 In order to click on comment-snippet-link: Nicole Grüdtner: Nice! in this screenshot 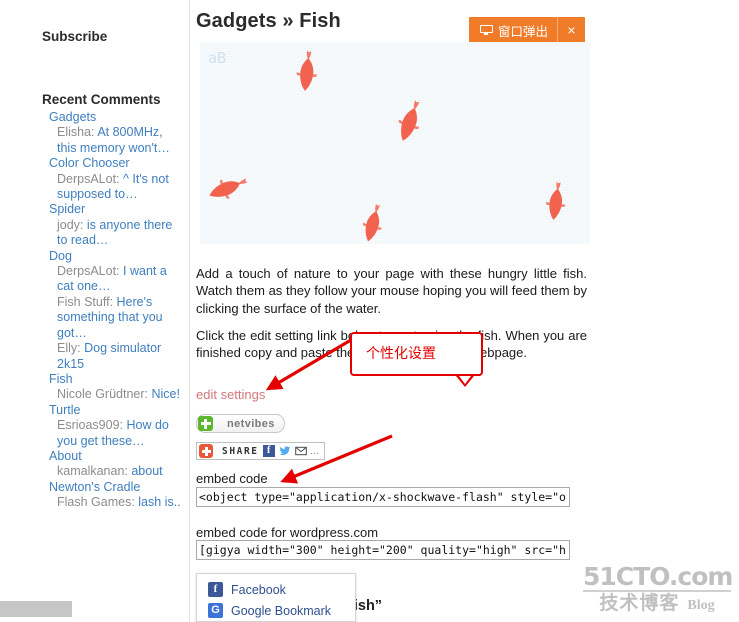, I will do `click(95, 394)`.